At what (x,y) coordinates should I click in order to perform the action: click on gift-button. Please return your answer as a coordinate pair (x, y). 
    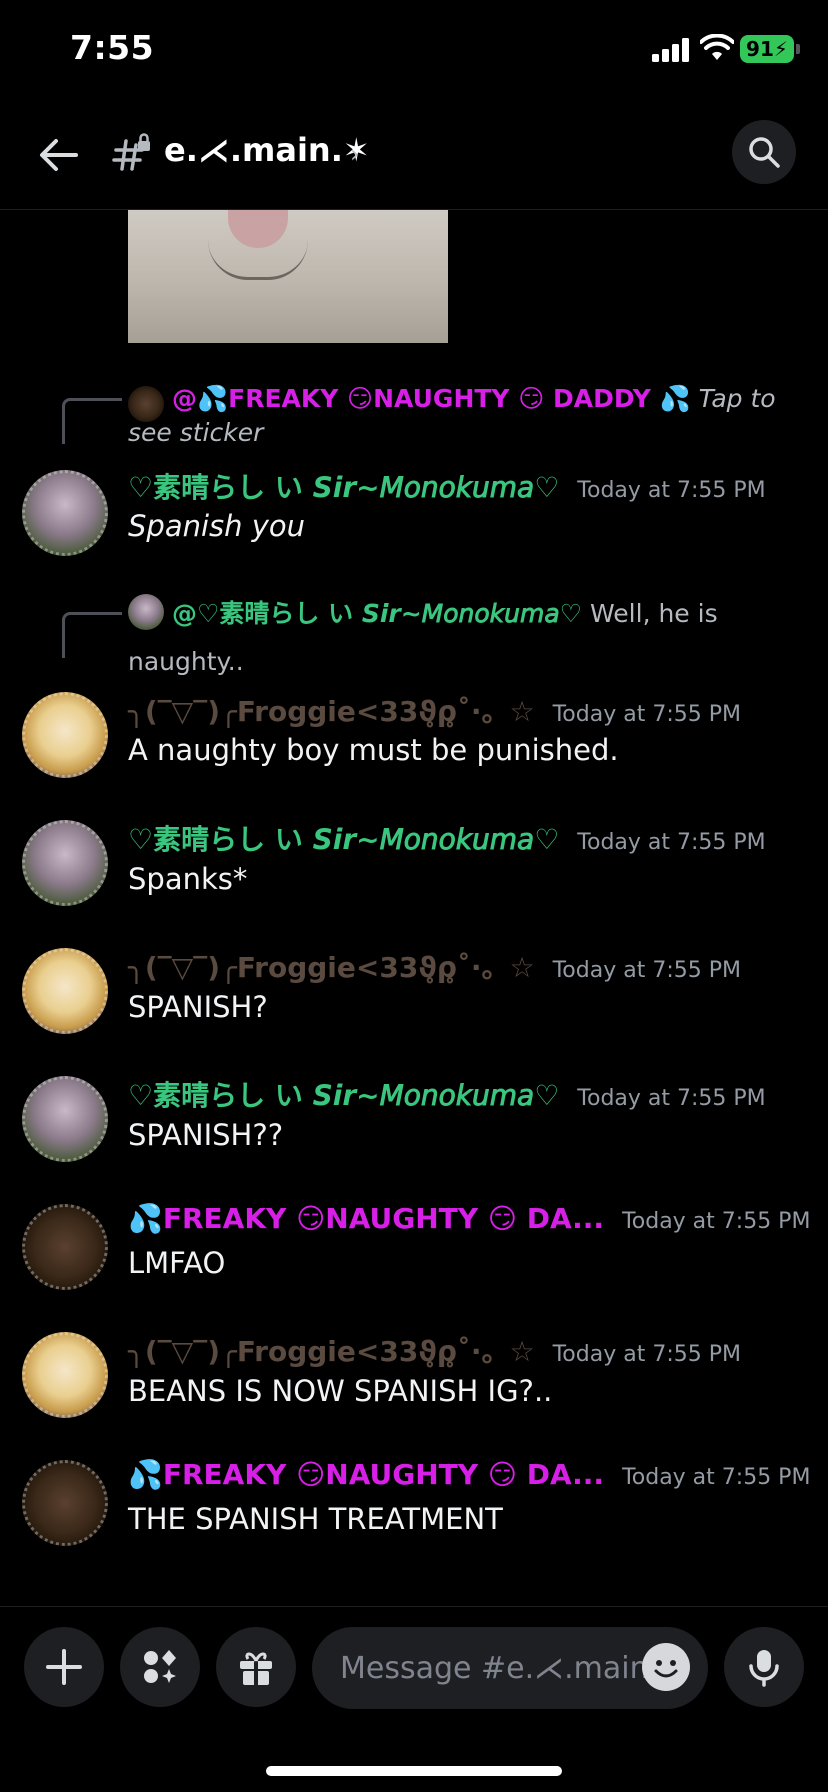
    Looking at the image, I should click on (256, 1667).